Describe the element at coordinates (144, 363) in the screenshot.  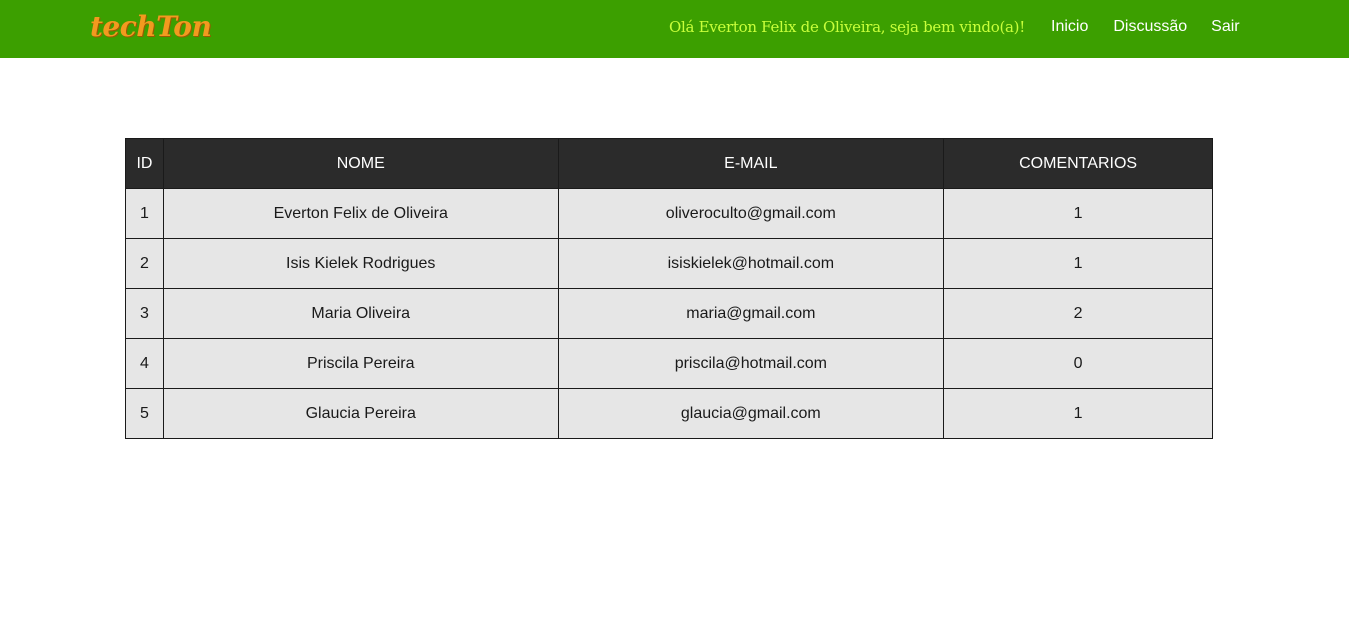
I see `cell-id: 4` at that location.